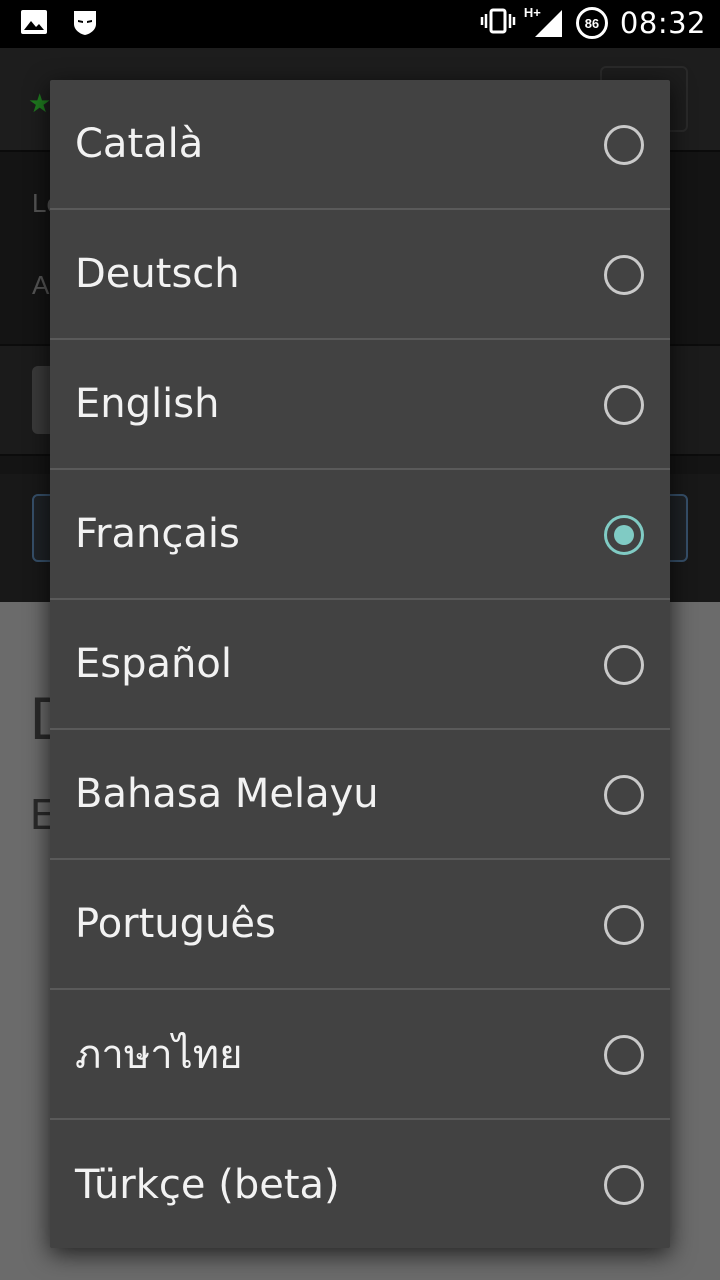  I want to click on language-option-espanol: Español, so click(360, 665).